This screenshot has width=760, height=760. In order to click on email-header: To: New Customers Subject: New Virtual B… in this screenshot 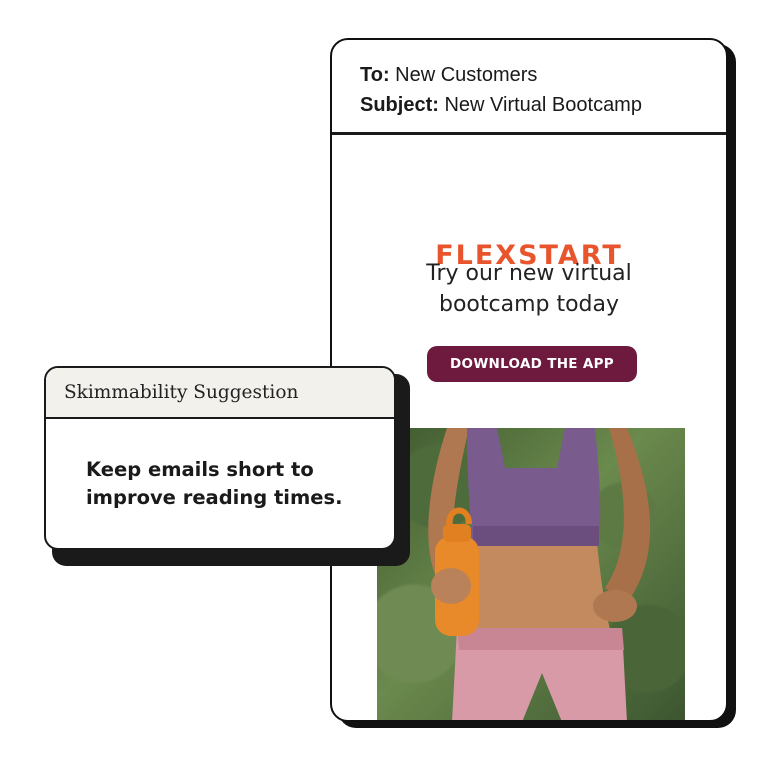, I will do `click(529, 86)`.